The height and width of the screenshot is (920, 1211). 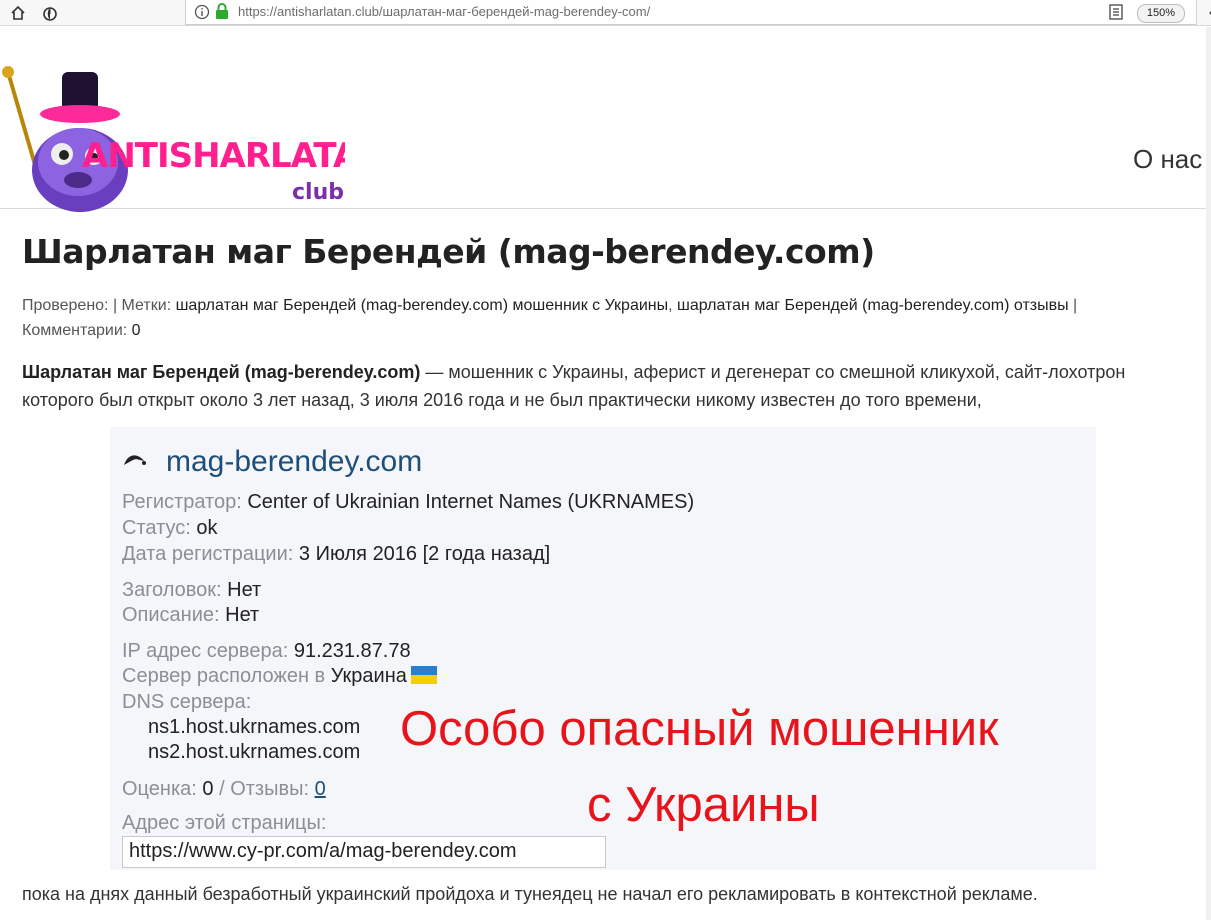 What do you see at coordinates (352, 651) in the screenshot?
I see `ip-value: 91.231.87.78` at bounding box center [352, 651].